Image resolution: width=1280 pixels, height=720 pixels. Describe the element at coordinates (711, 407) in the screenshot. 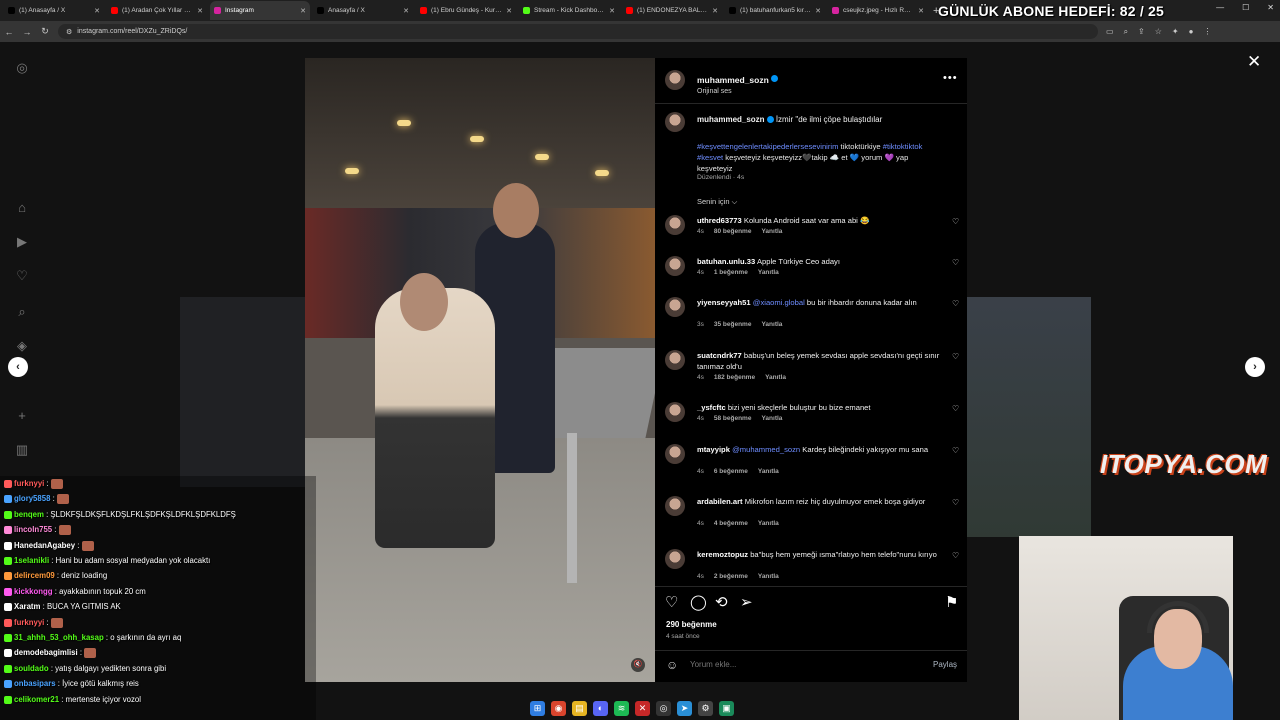

I see `commenter-username: _ysfcftc` at that location.